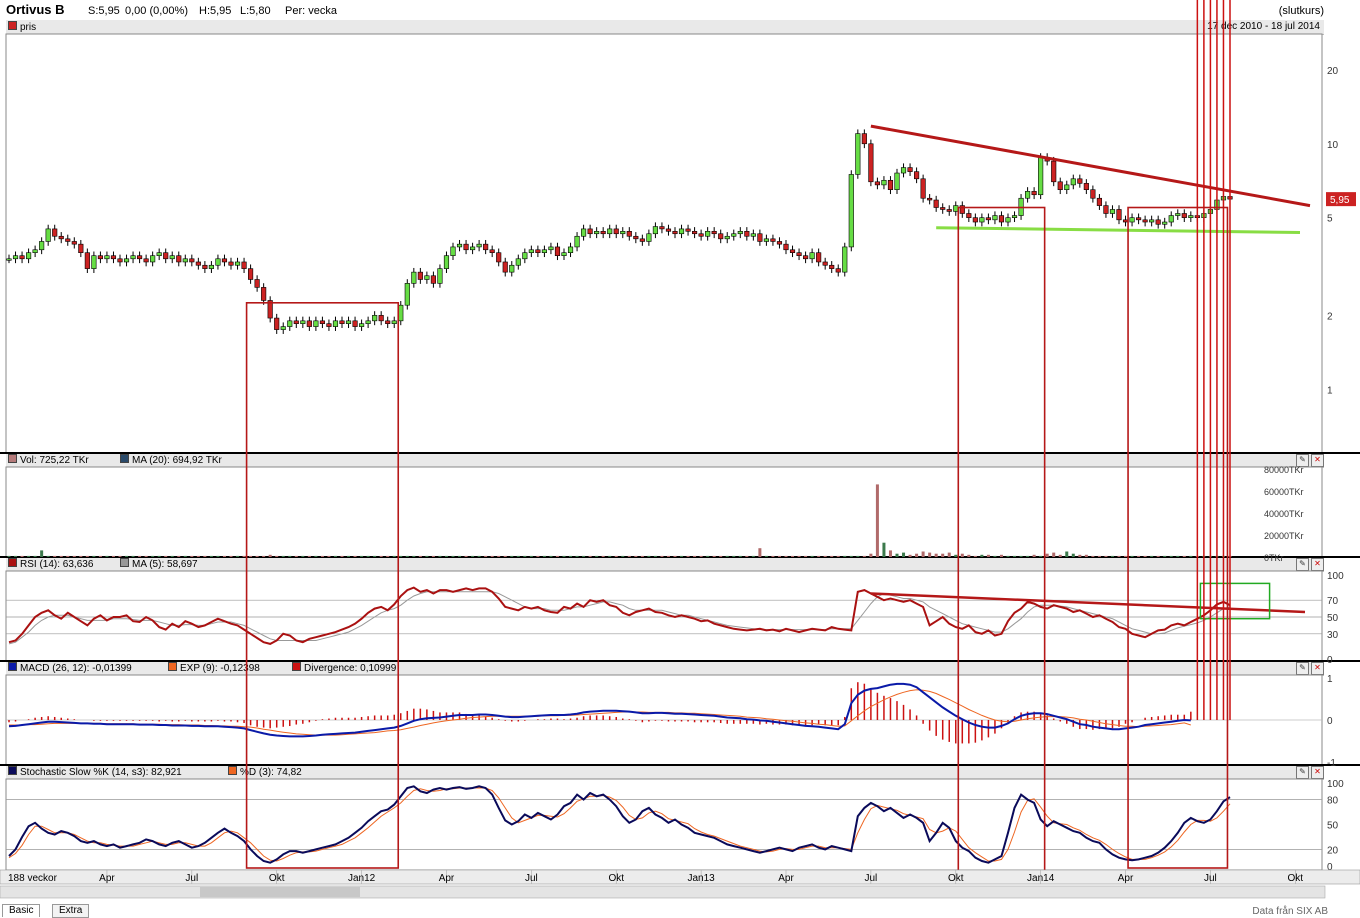  Describe the element at coordinates (1333, 850) in the screenshot. I see `stoch-tick-label: 20` at that location.